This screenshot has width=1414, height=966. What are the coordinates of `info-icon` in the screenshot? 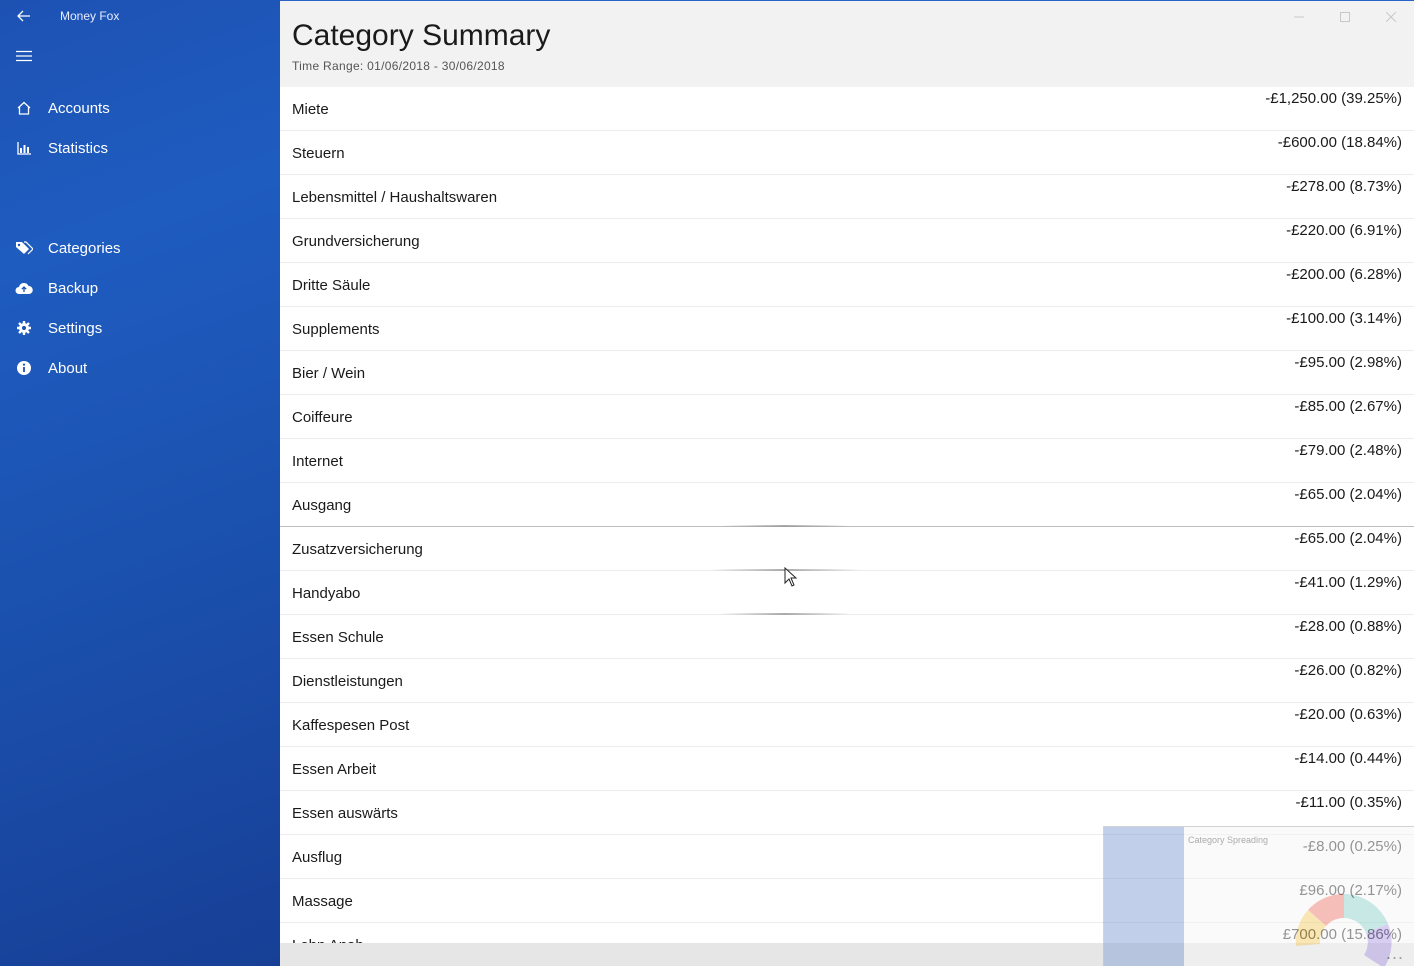 It's located at (24, 368).